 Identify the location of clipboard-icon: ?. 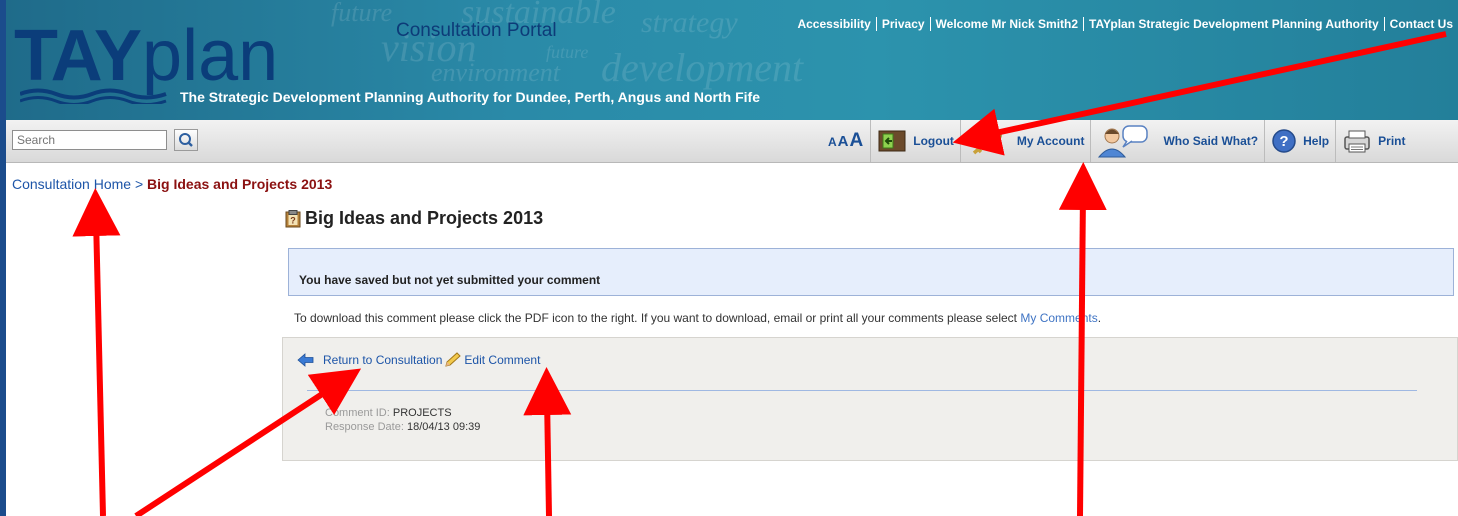
(293, 218).